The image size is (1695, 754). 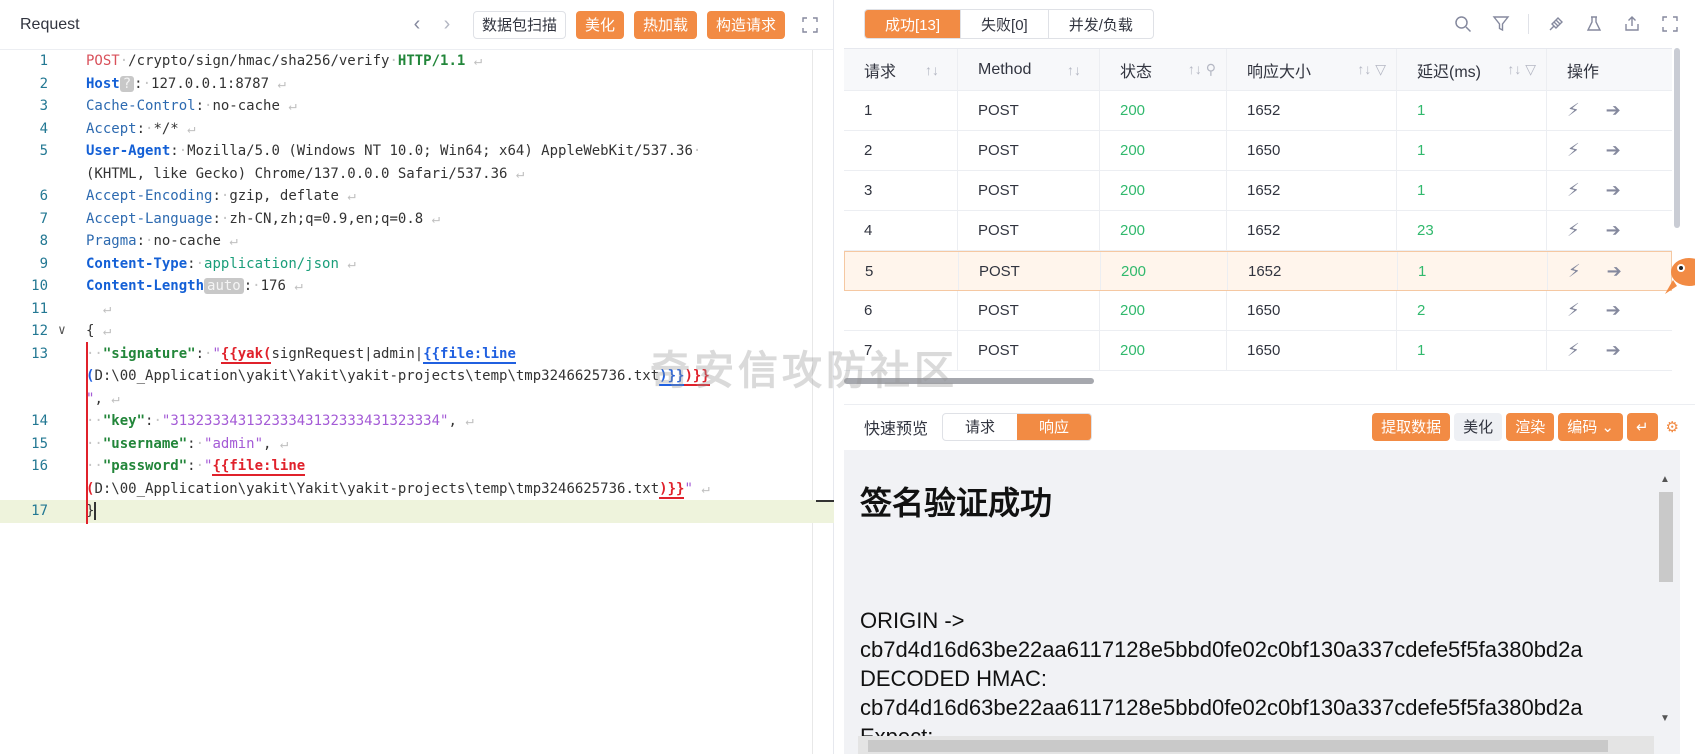 What do you see at coordinates (1501, 24) in the screenshot?
I see `filter-icon` at bounding box center [1501, 24].